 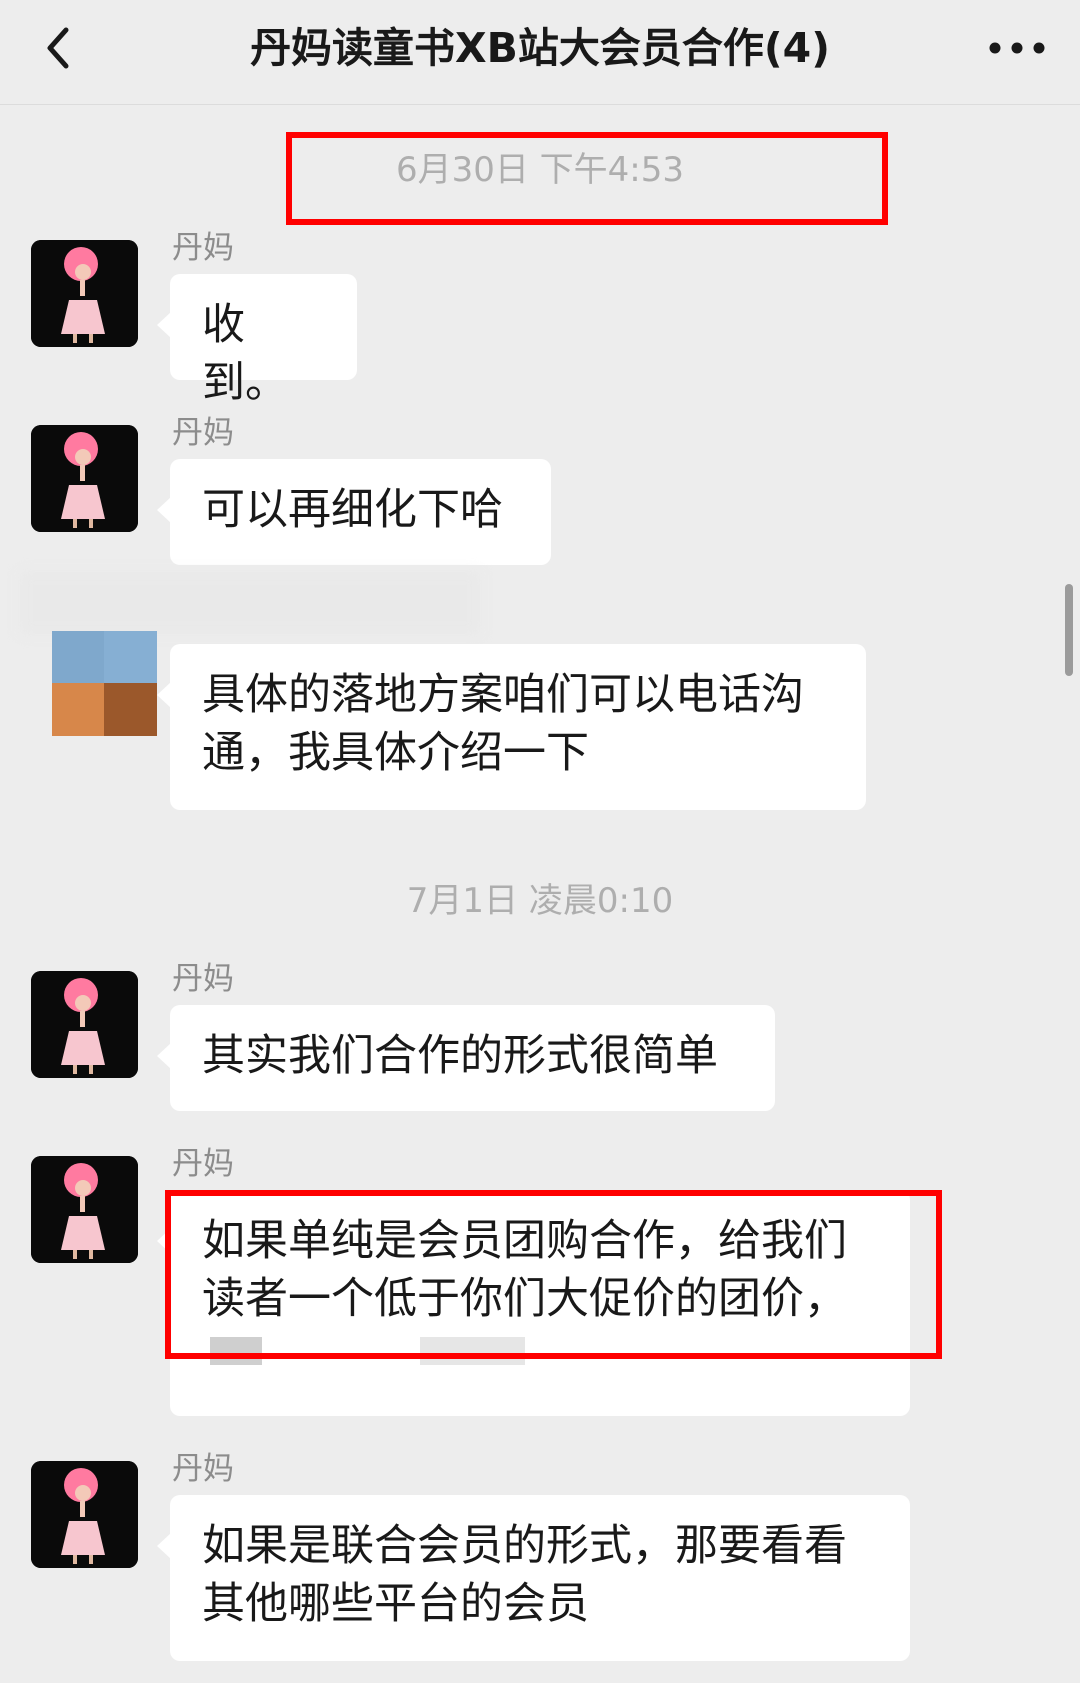 I want to click on message-bubble: 如果单纯是会员团购合作，给我们 读者一个低于你们大促价的团价，, so click(x=533, y=1303).